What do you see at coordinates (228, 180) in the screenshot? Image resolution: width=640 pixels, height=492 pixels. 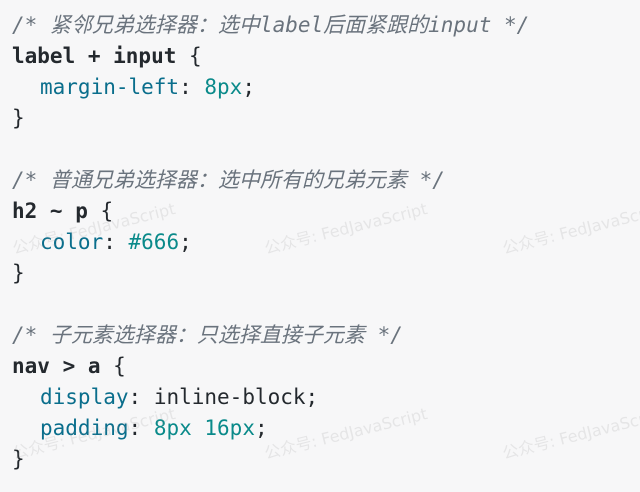 I see `code-comment: /* 普通兄弟选择器：选中所有的兄弟元素 */` at bounding box center [228, 180].